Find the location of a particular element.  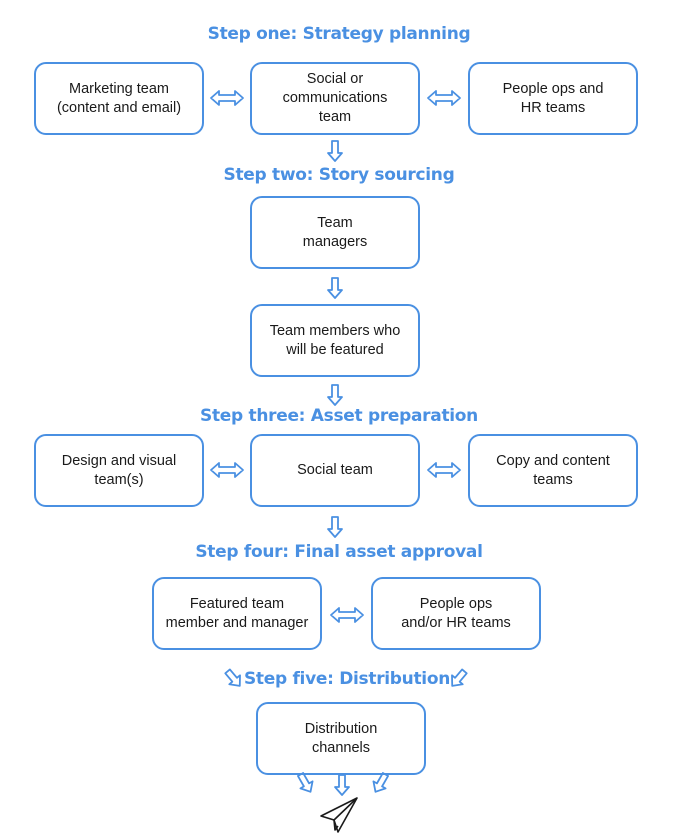

box-social-team: Social team is located at coordinates (335, 470).